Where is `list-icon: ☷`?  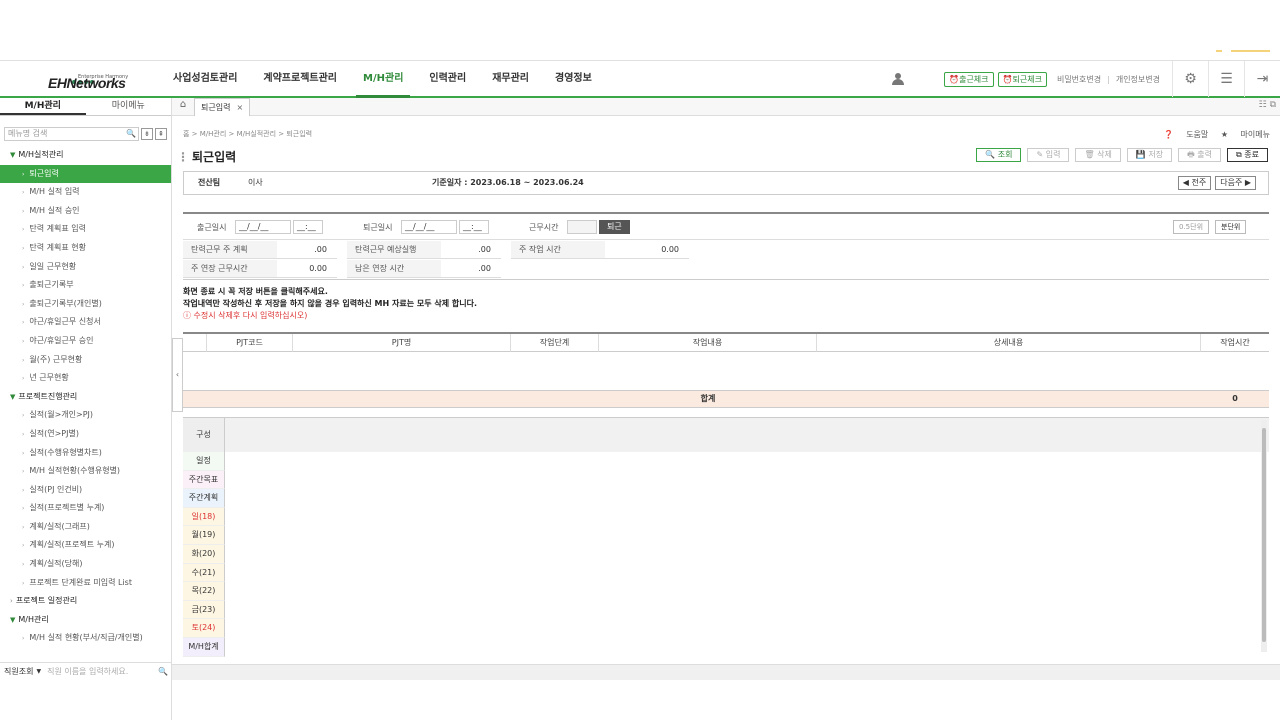 list-icon: ☷ is located at coordinates (1263, 105).